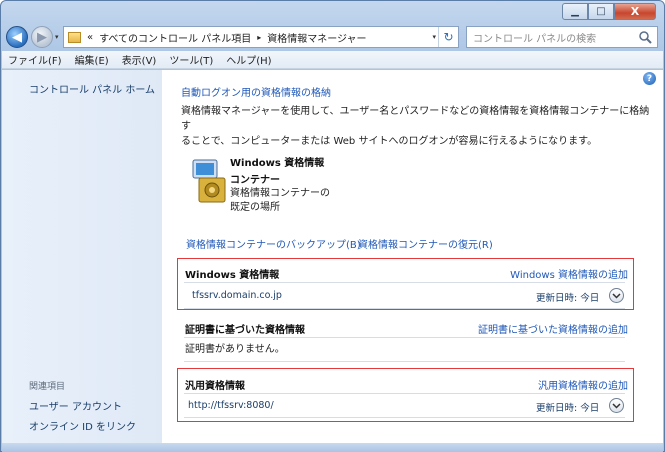  What do you see at coordinates (569, 273) in the screenshot?
I see `add-windows-credential-link: Windows 資格情報の追加` at bounding box center [569, 273].